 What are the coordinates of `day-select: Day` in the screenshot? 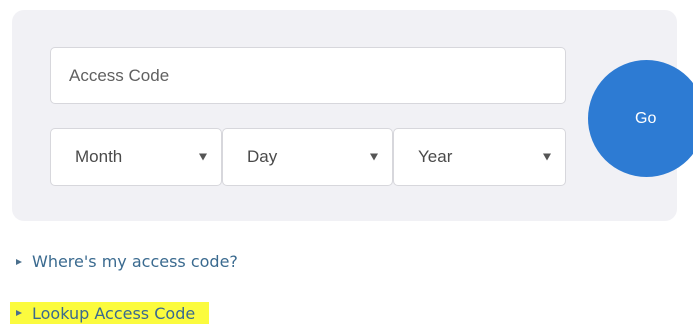 It's located at (307, 157).